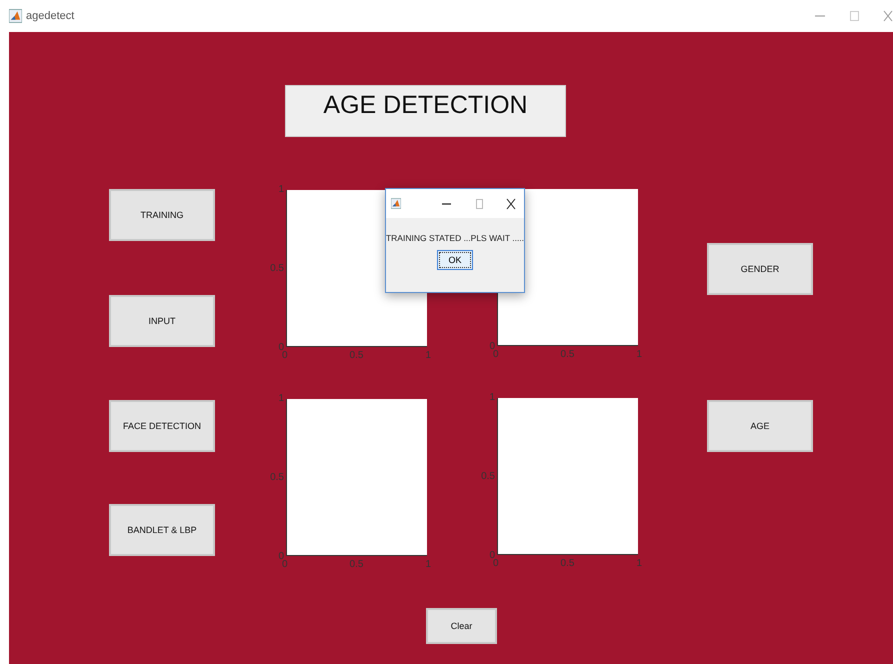 This screenshot has height=664, width=893. What do you see at coordinates (162, 215) in the screenshot?
I see `action-button: TRAINING` at bounding box center [162, 215].